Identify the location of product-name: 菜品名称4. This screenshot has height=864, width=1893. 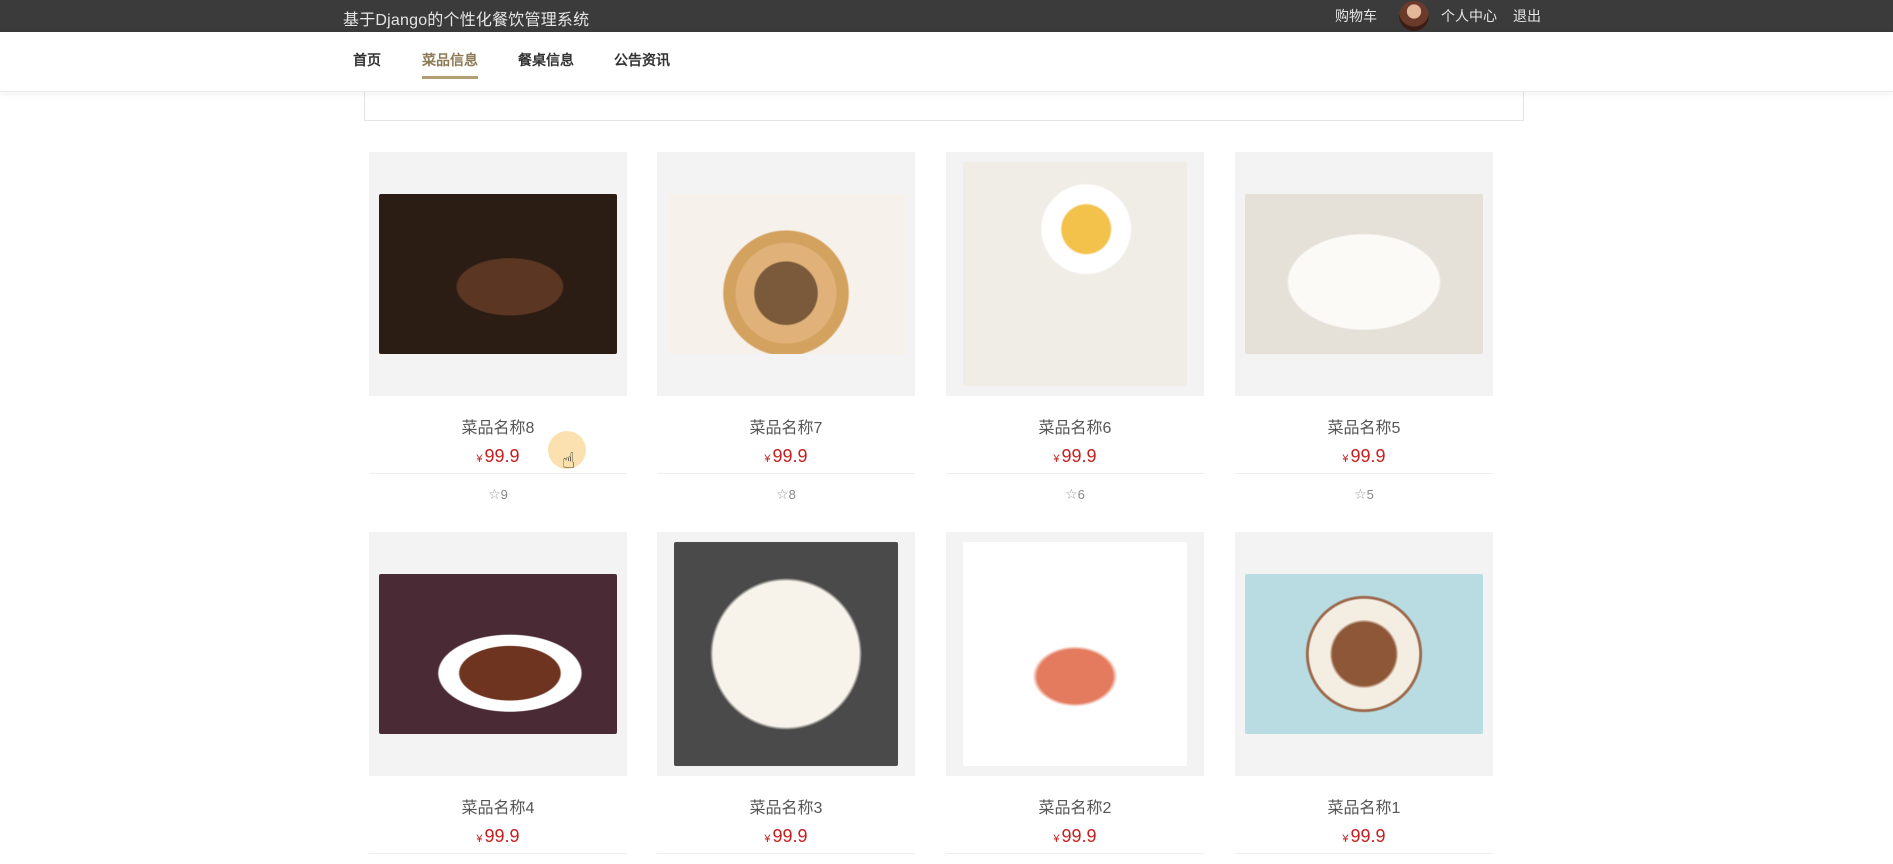
(498, 806).